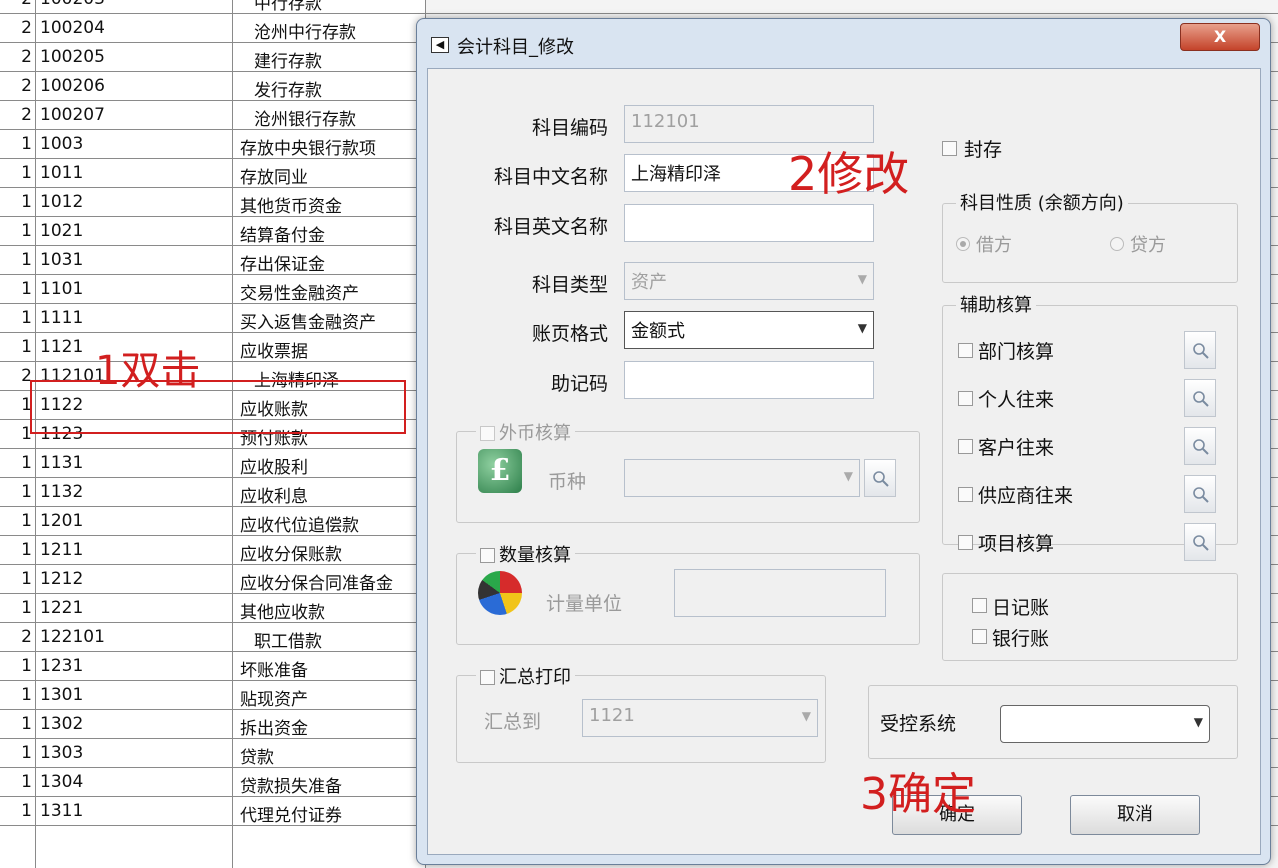 The height and width of the screenshot is (868, 1278). I want to click on controlled-system-label: 受控系统, so click(918, 724).